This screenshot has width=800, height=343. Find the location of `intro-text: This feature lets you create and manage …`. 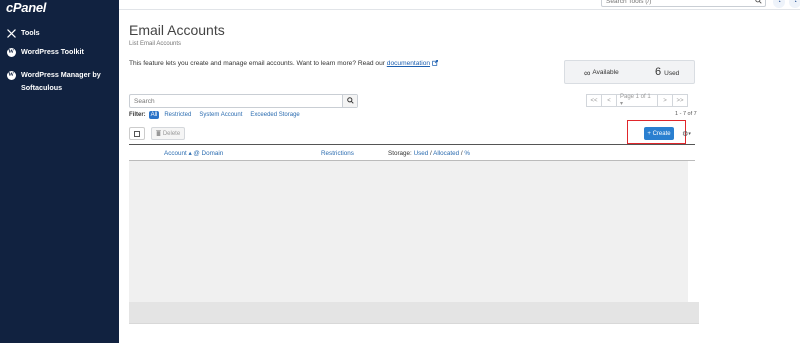

intro-text: This feature lets you create and manage … is located at coordinates (284, 63).